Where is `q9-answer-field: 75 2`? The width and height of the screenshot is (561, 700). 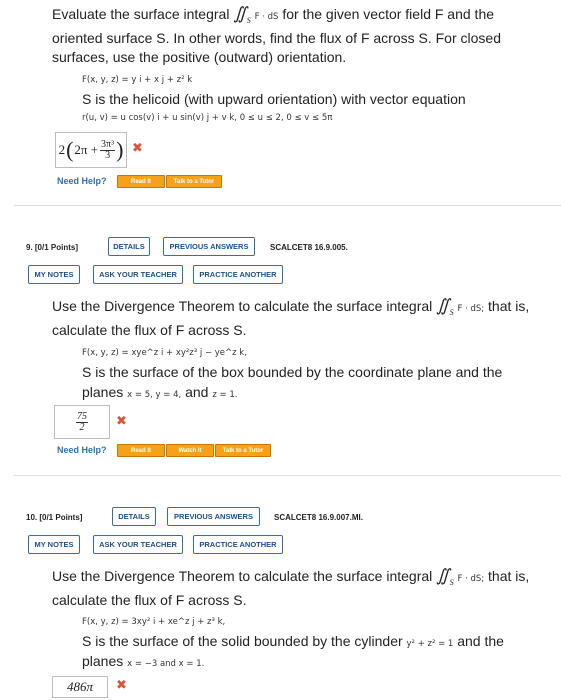
q9-answer-field: 75 2 is located at coordinates (82, 422).